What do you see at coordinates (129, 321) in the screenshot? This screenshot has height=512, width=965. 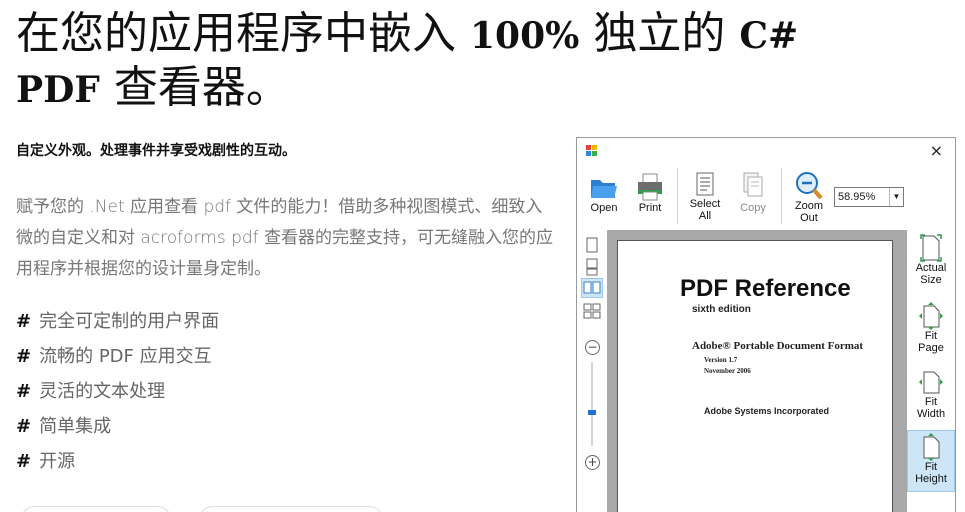 I see `feature-label: 完全可定制的用户界面` at bounding box center [129, 321].